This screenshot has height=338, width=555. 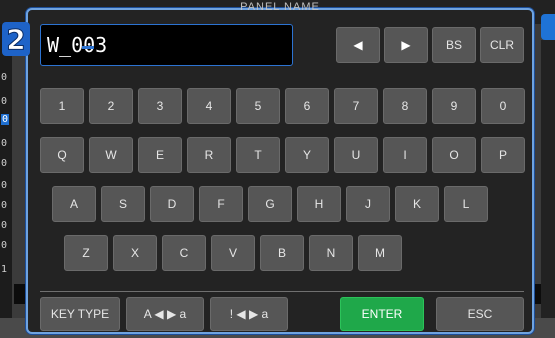 I want to click on text-cursor, so click(x=88, y=47).